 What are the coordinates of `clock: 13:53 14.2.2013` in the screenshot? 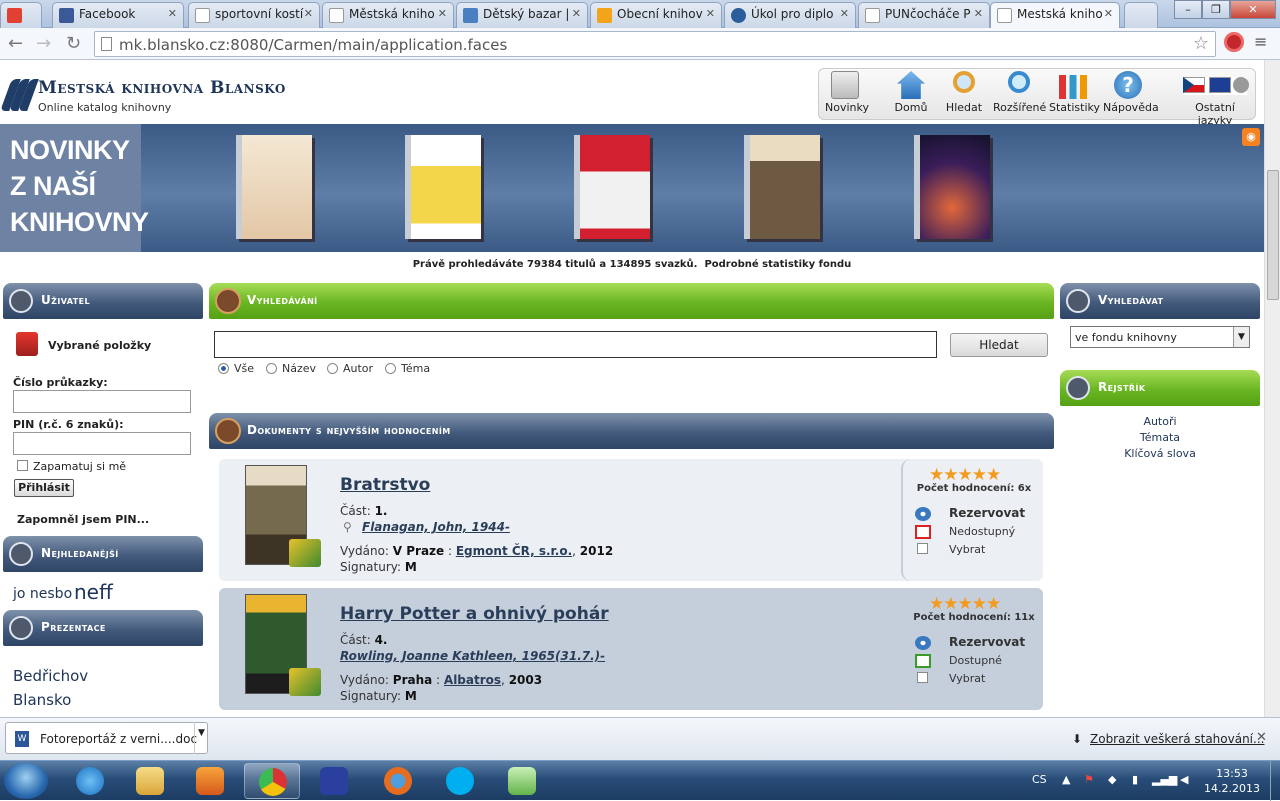 It's located at (1232, 781).